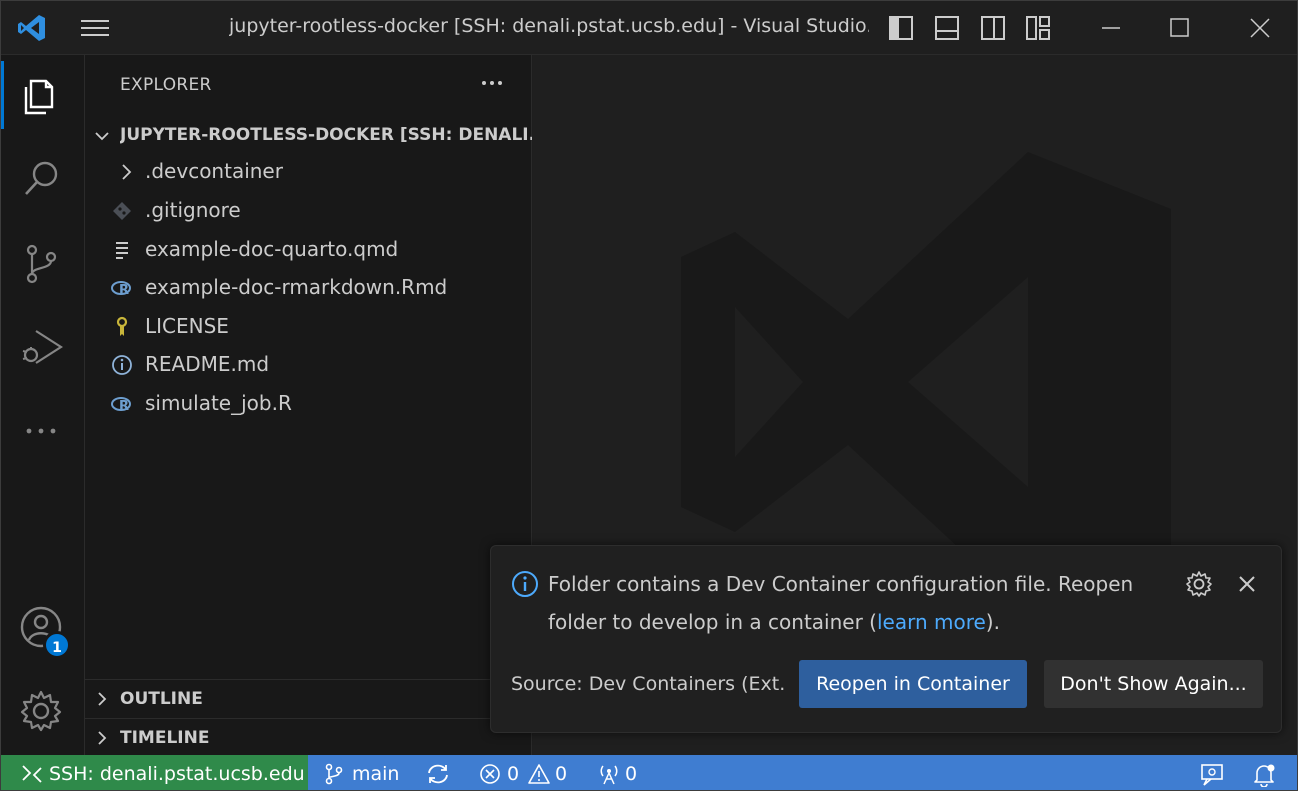 Image resolution: width=1298 pixels, height=791 pixels. I want to click on file-name: example-doc-quarto.qmd, so click(272, 249).